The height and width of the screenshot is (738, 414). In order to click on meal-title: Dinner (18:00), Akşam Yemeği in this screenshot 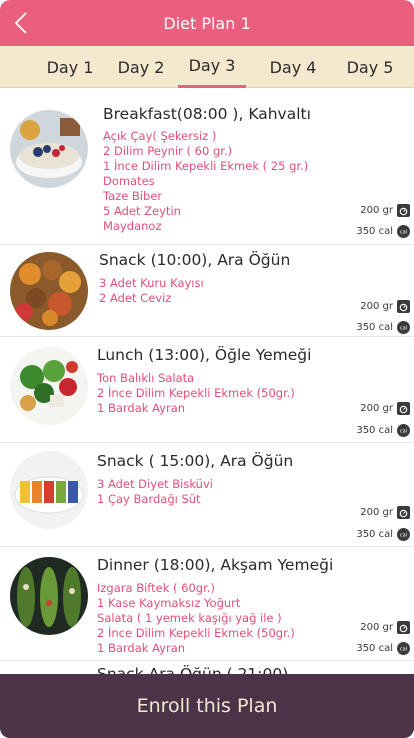, I will do `click(215, 565)`.